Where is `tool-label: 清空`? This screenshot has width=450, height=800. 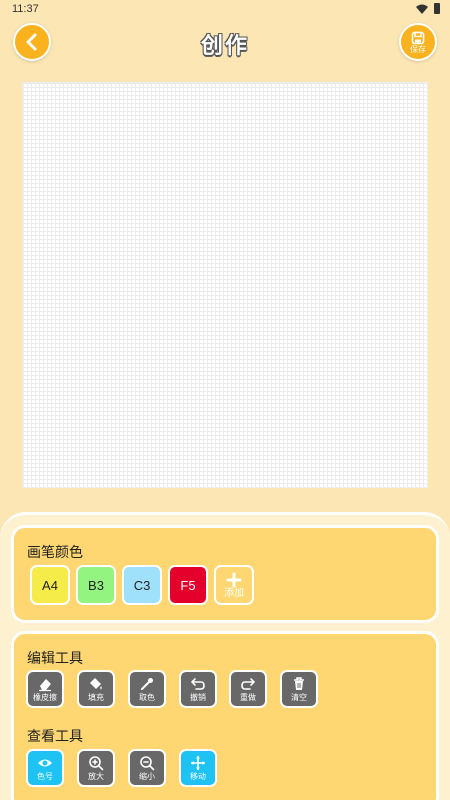
tool-label: 清空 is located at coordinates (299, 697).